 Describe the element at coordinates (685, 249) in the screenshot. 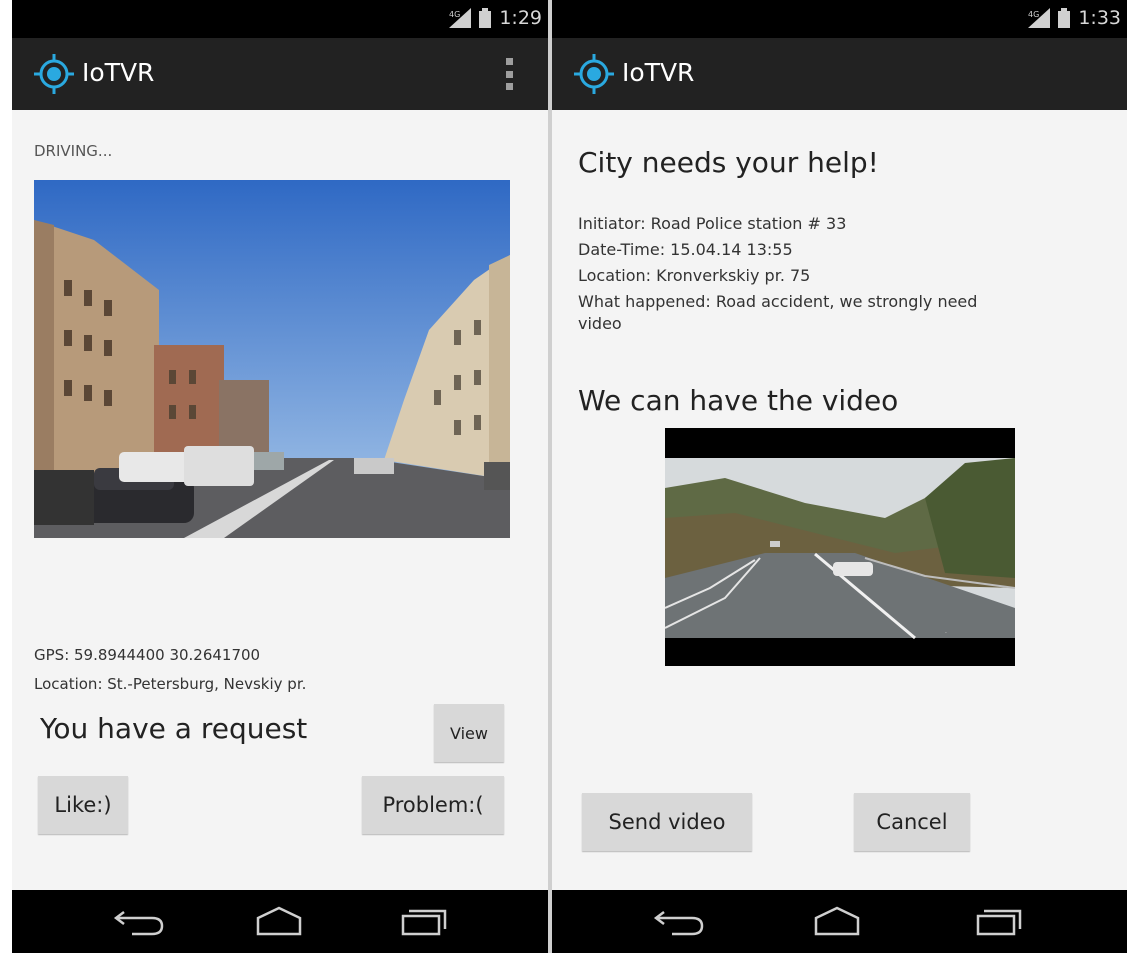

I see `datetime-text: Date-Time: 15.04.14 13:55` at that location.